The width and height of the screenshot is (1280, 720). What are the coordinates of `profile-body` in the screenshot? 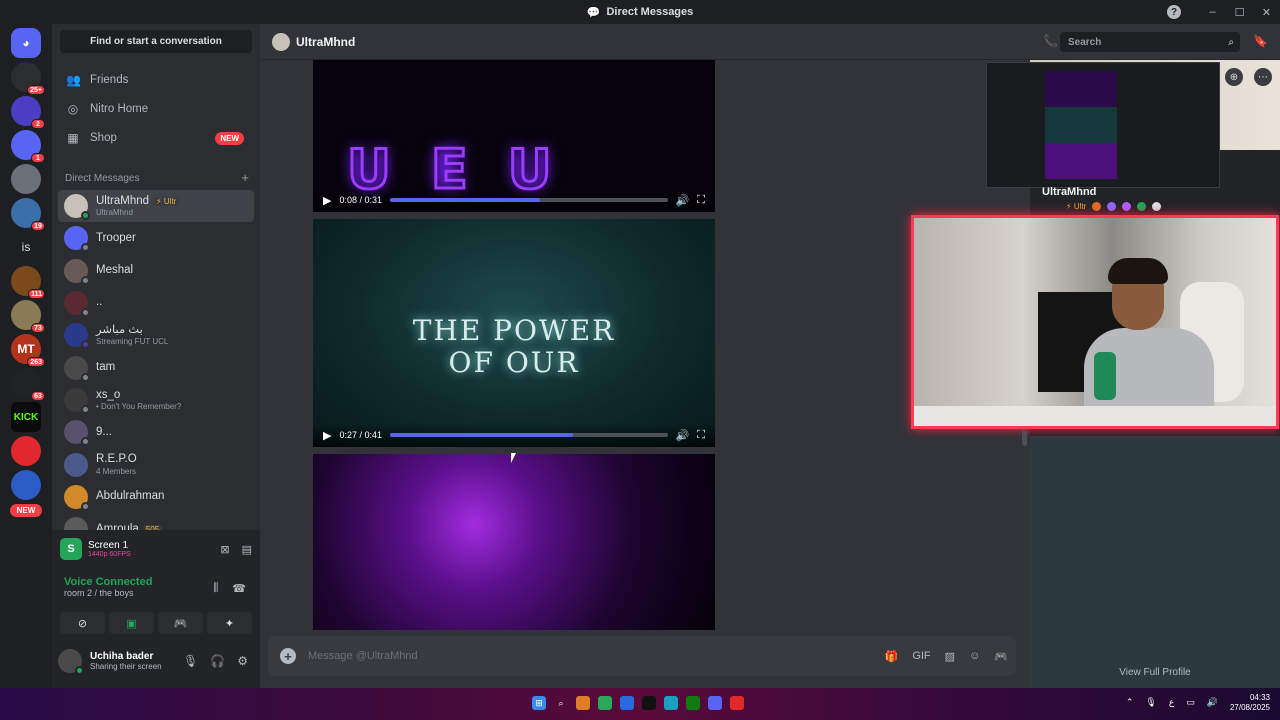 It's located at (1155, 562).